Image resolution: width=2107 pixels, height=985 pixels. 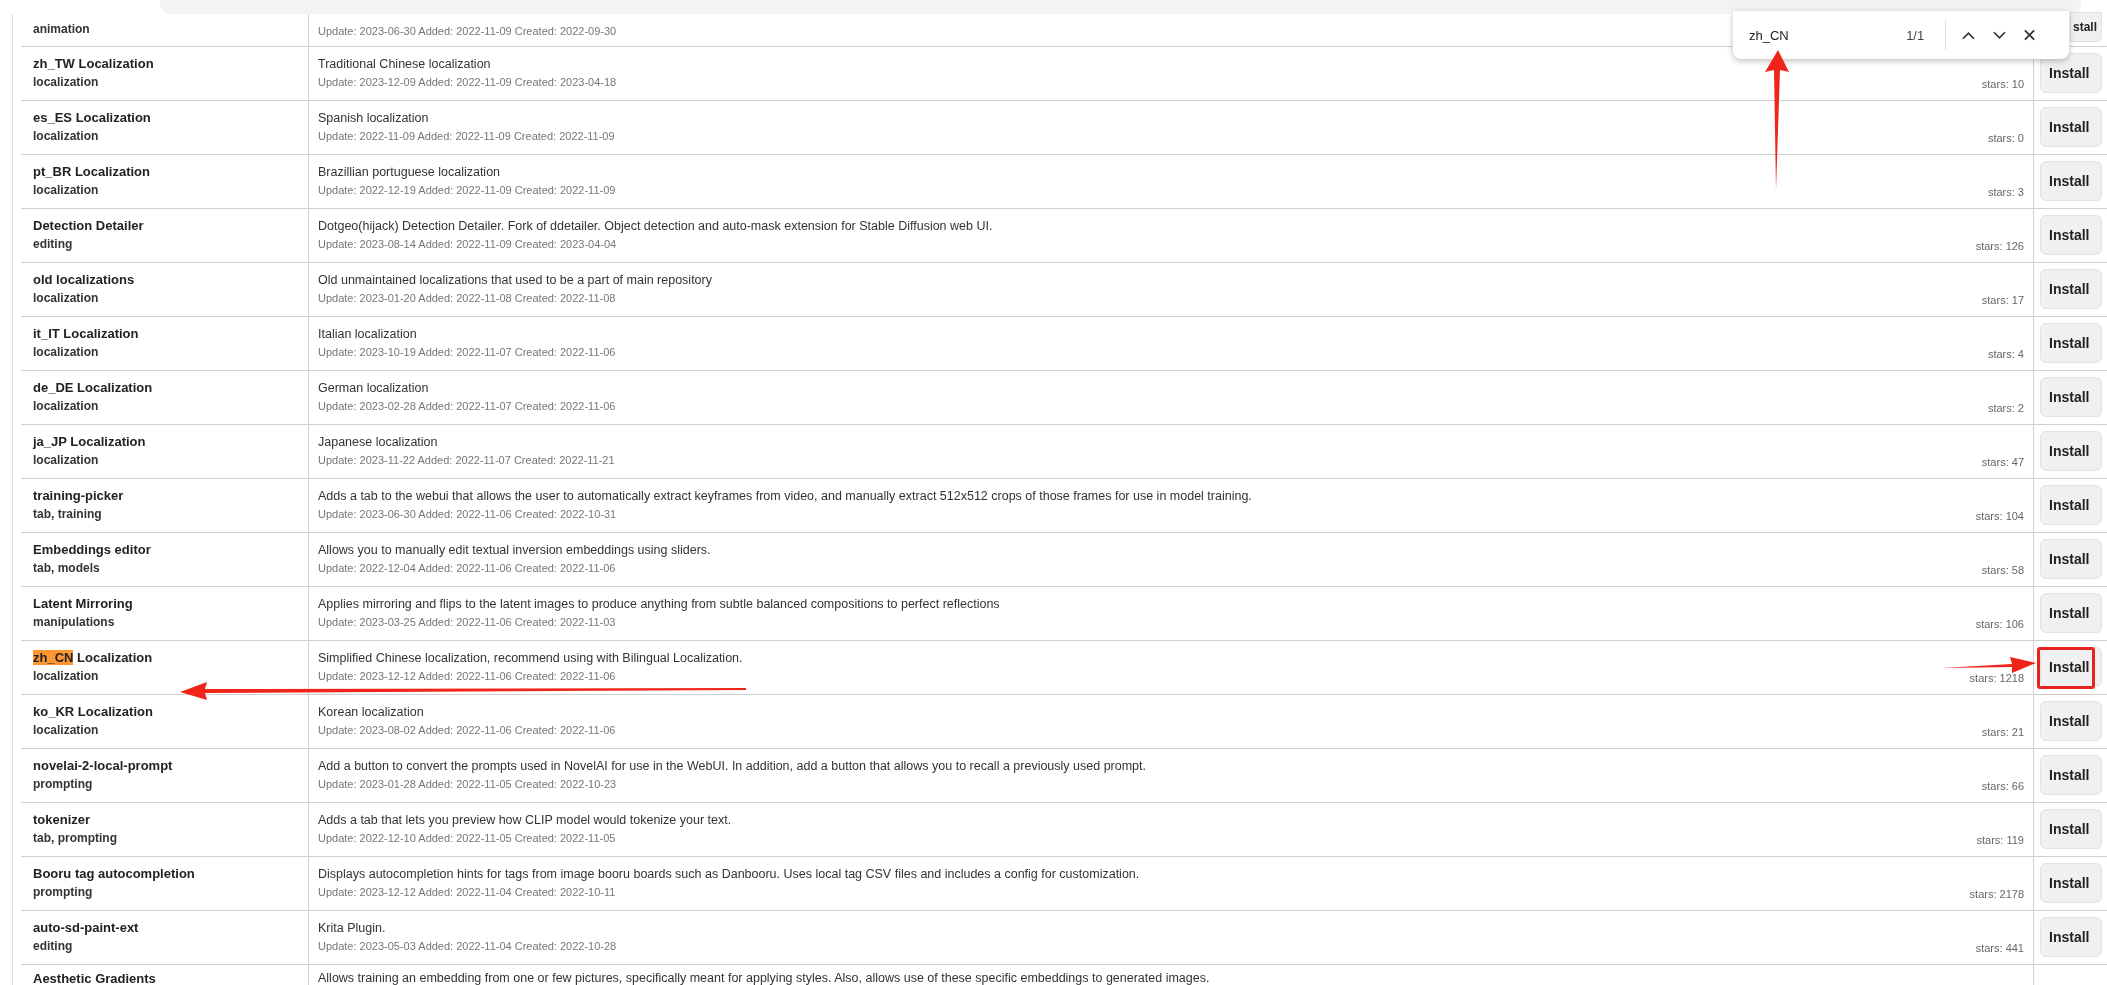 What do you see at coordinates (467, 946) in the screenshot?
I see `extension-dates: Update: 2023-05-03 Added: 2022-11-04 Created: 2022-10-28` at bounding box center [467, 946].